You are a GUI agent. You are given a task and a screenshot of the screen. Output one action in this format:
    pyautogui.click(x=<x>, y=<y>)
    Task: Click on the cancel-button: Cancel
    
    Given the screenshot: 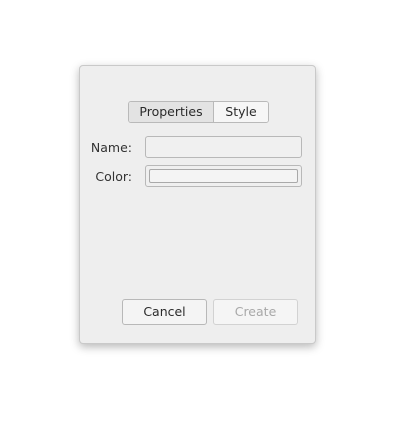 What is the action you would take?
    pyautogui.click(x=164, y=312)
    